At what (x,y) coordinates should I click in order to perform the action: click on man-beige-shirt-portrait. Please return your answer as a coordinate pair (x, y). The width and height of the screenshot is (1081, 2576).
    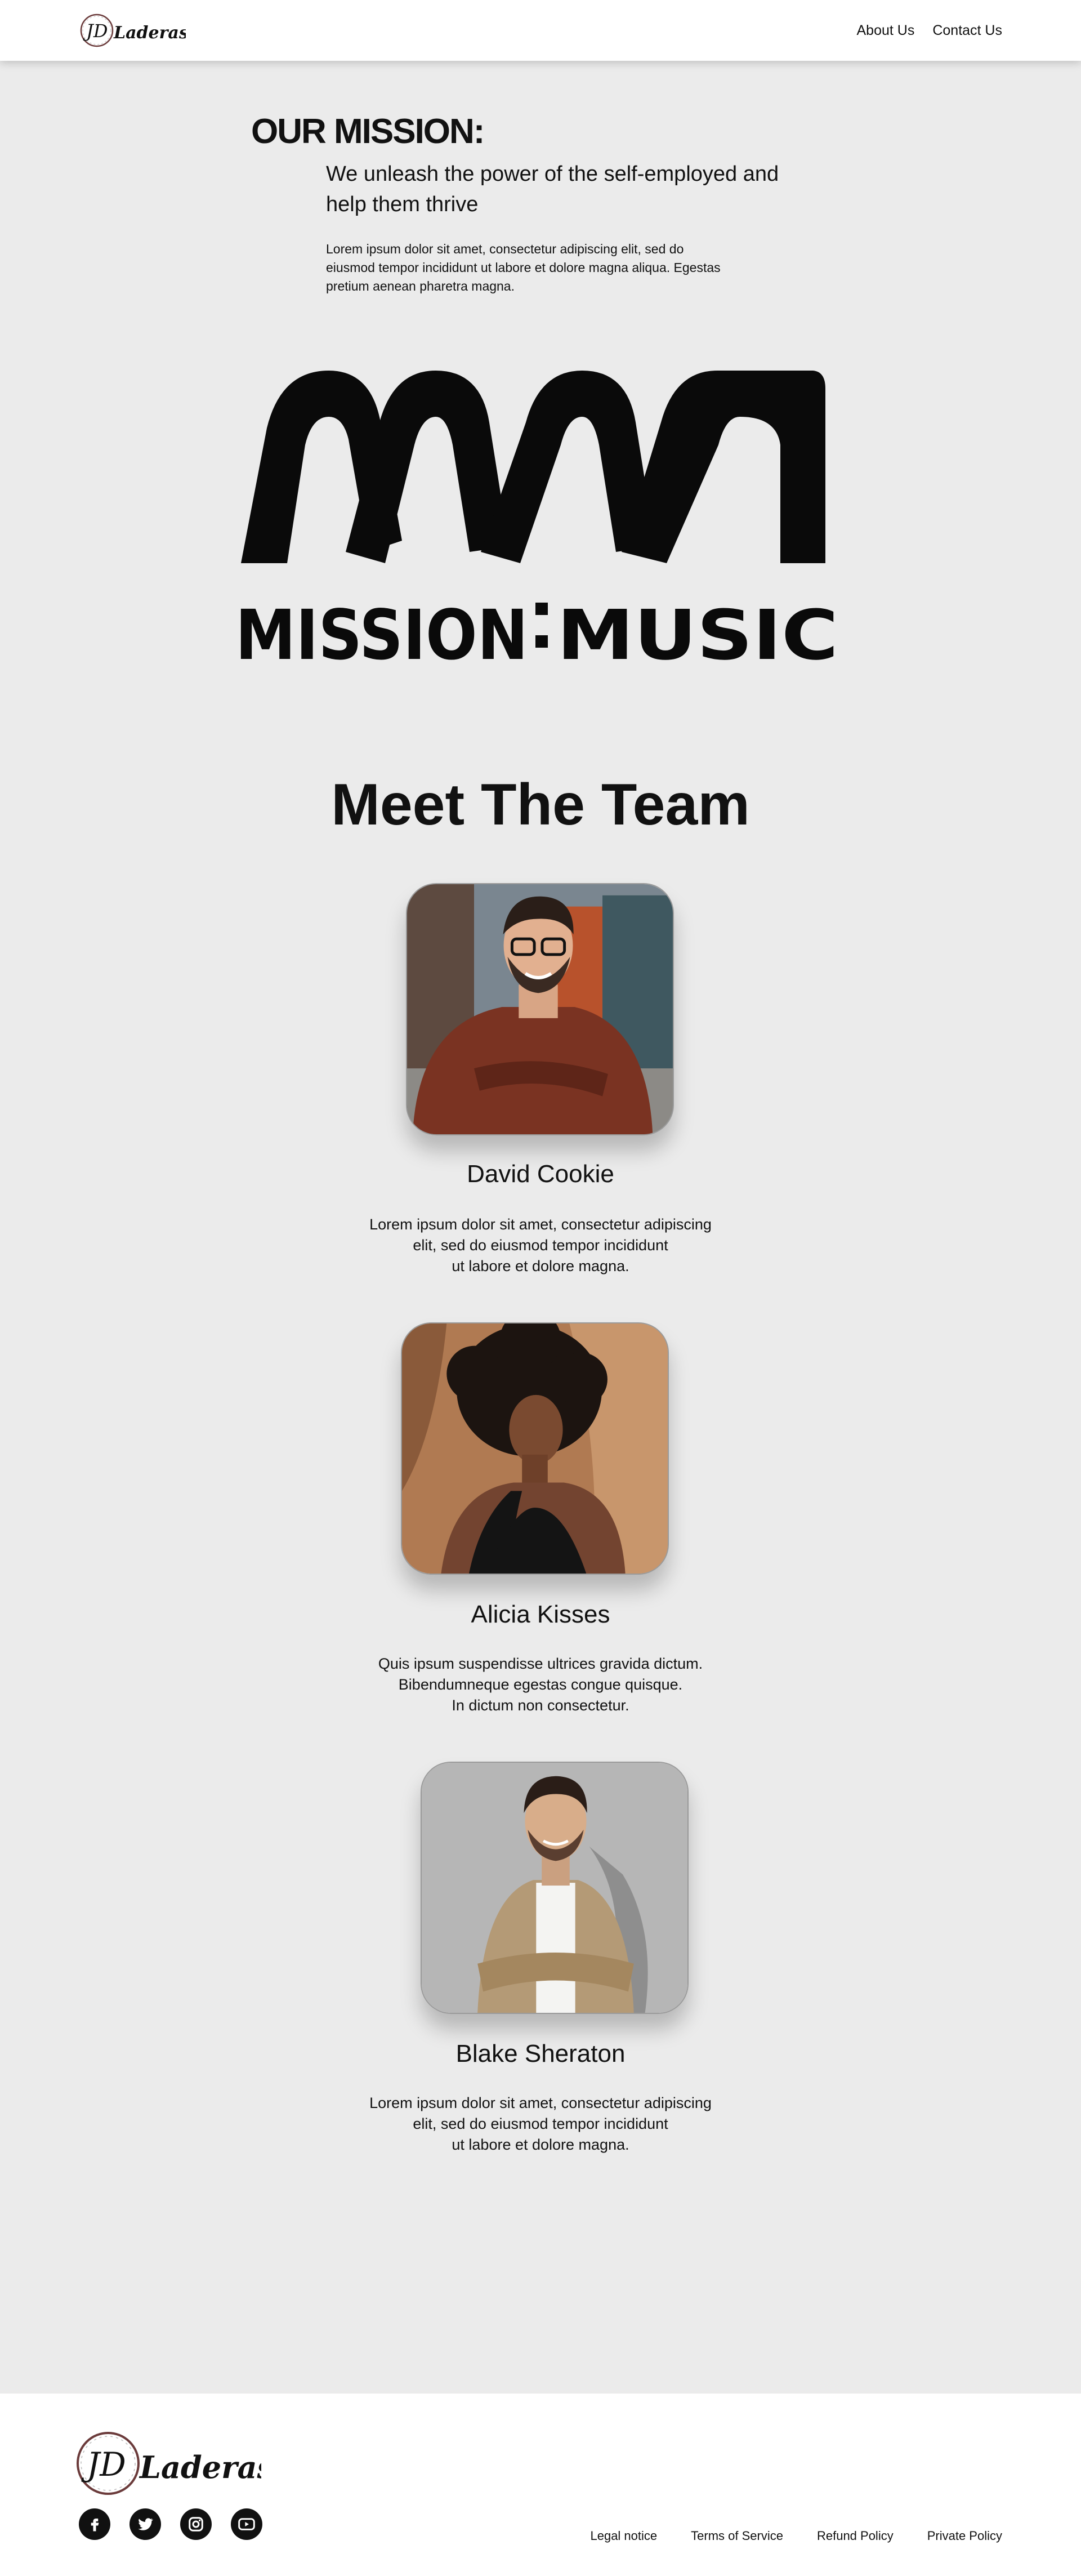
    Looking at the image, I should click on (554, 1888).